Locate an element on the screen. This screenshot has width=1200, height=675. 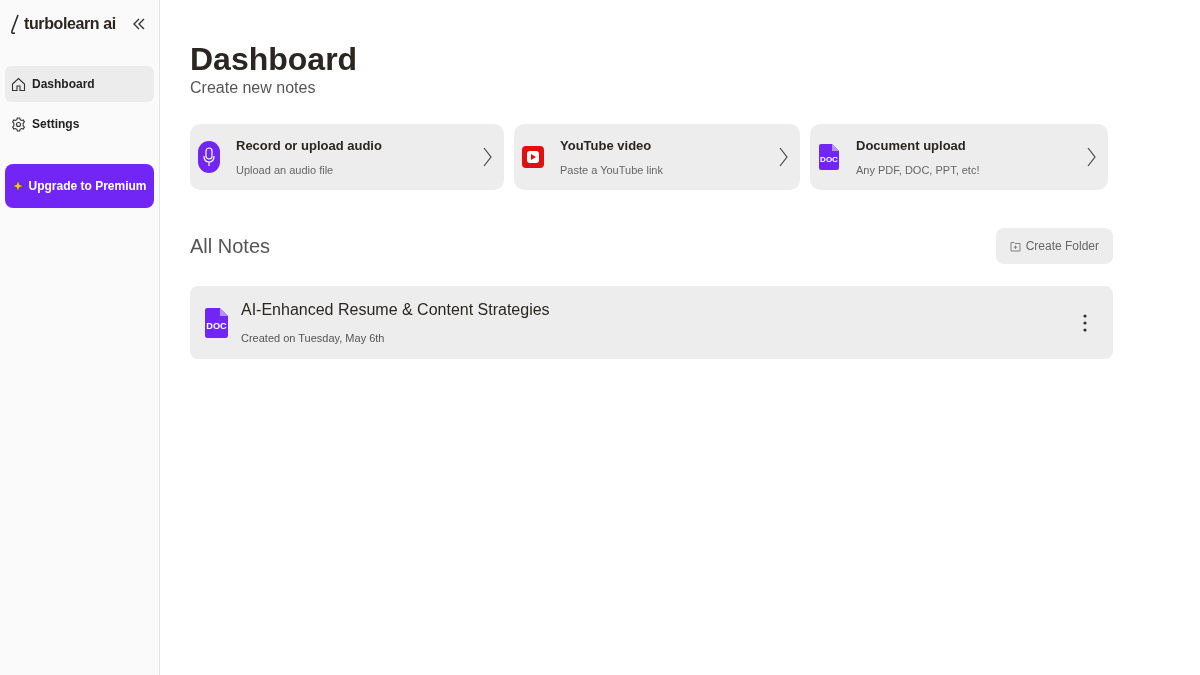
card-title: YouTube video is located at coordinates (606, 146).